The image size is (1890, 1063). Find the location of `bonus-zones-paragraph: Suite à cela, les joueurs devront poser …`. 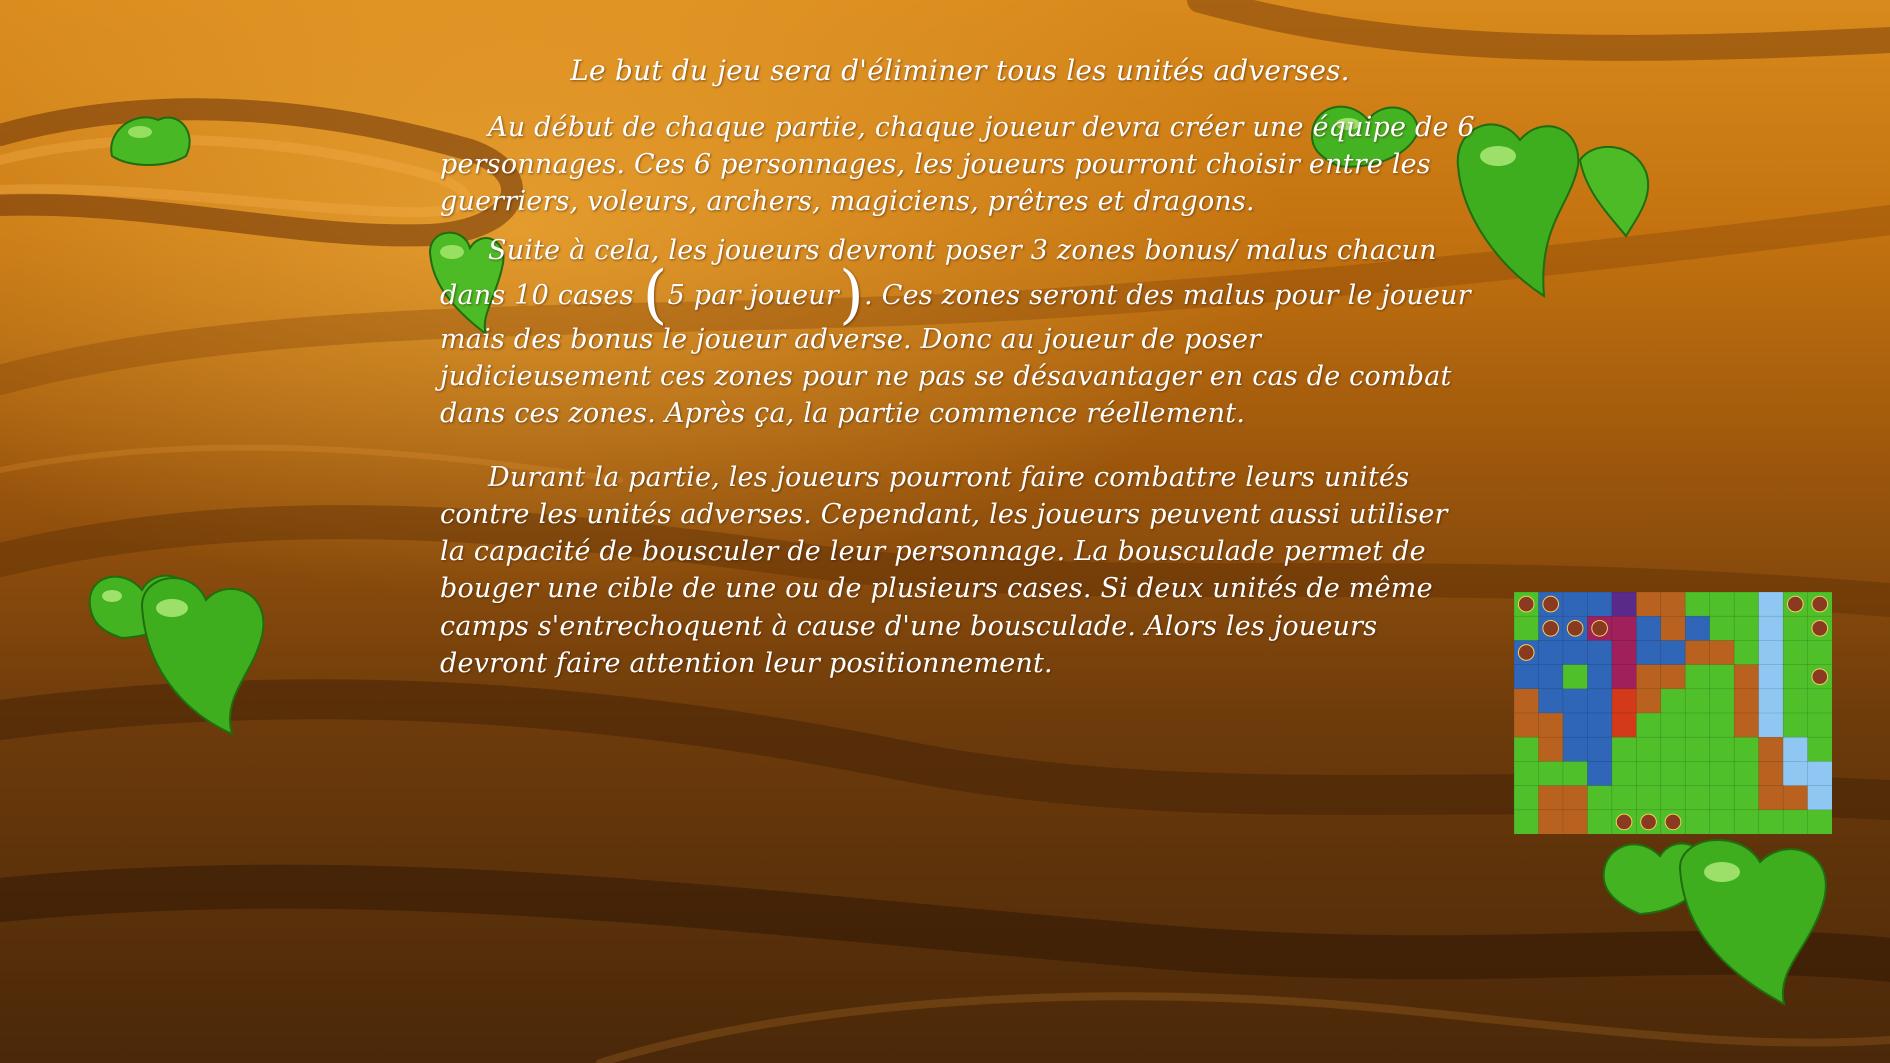

bonus-zones-paragraph: Suite à cela, les joueurs devront poser … is located at coordinates (960, 332).